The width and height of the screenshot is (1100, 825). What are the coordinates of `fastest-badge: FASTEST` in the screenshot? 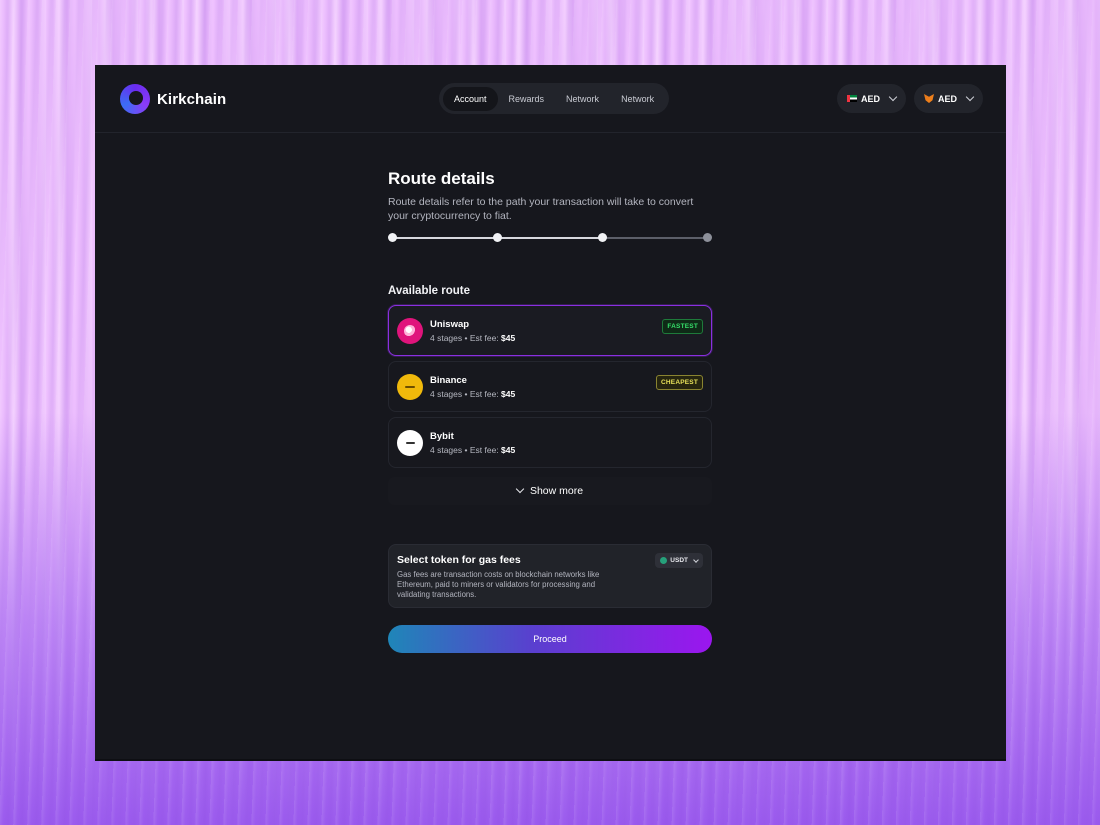 It's located at (682, 326).